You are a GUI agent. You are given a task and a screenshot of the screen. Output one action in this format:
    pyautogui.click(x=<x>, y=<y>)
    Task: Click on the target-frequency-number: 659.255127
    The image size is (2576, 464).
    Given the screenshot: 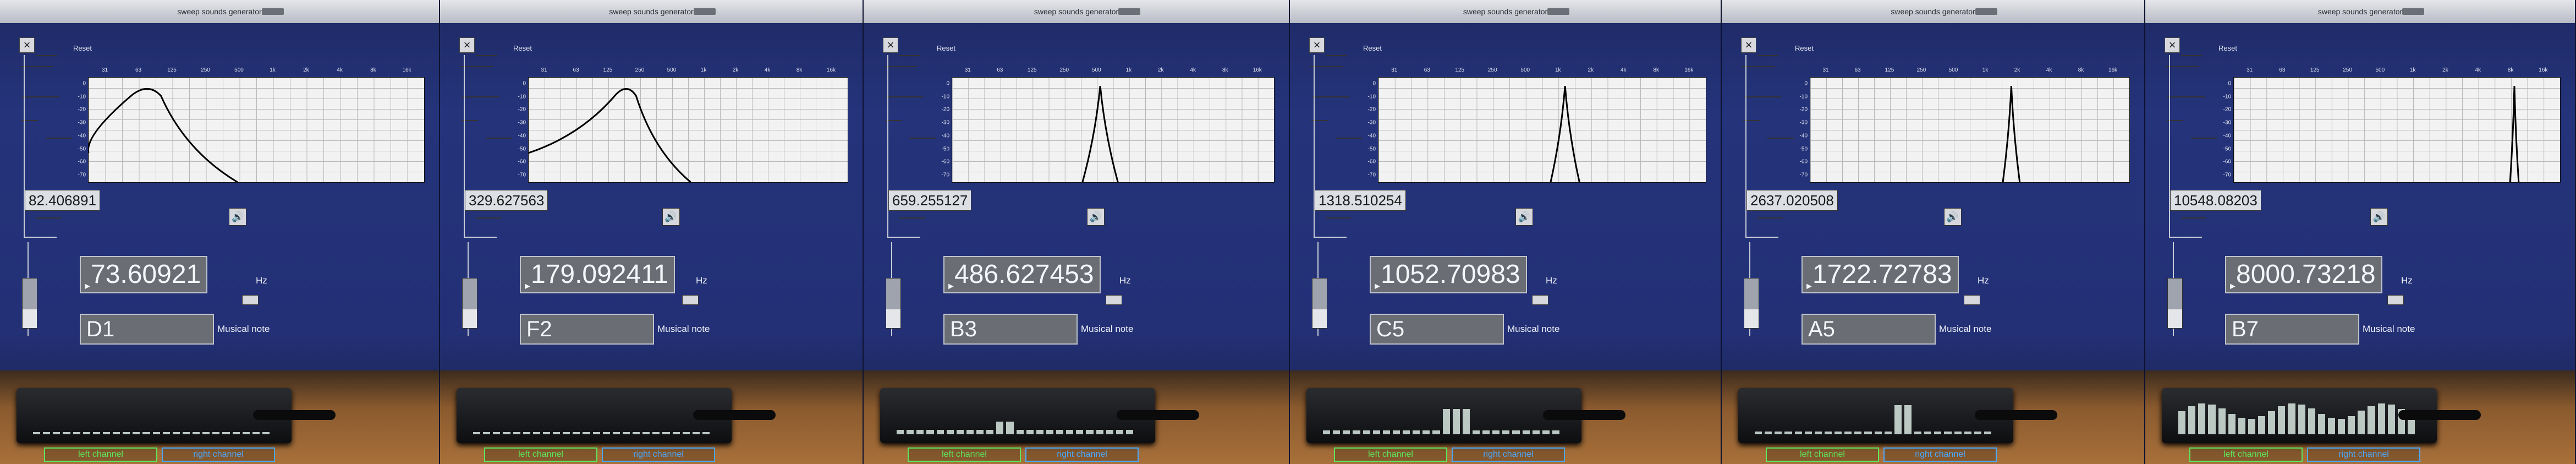 What is the action you would take?
    pyautogui.click(x=930, y=200)
    